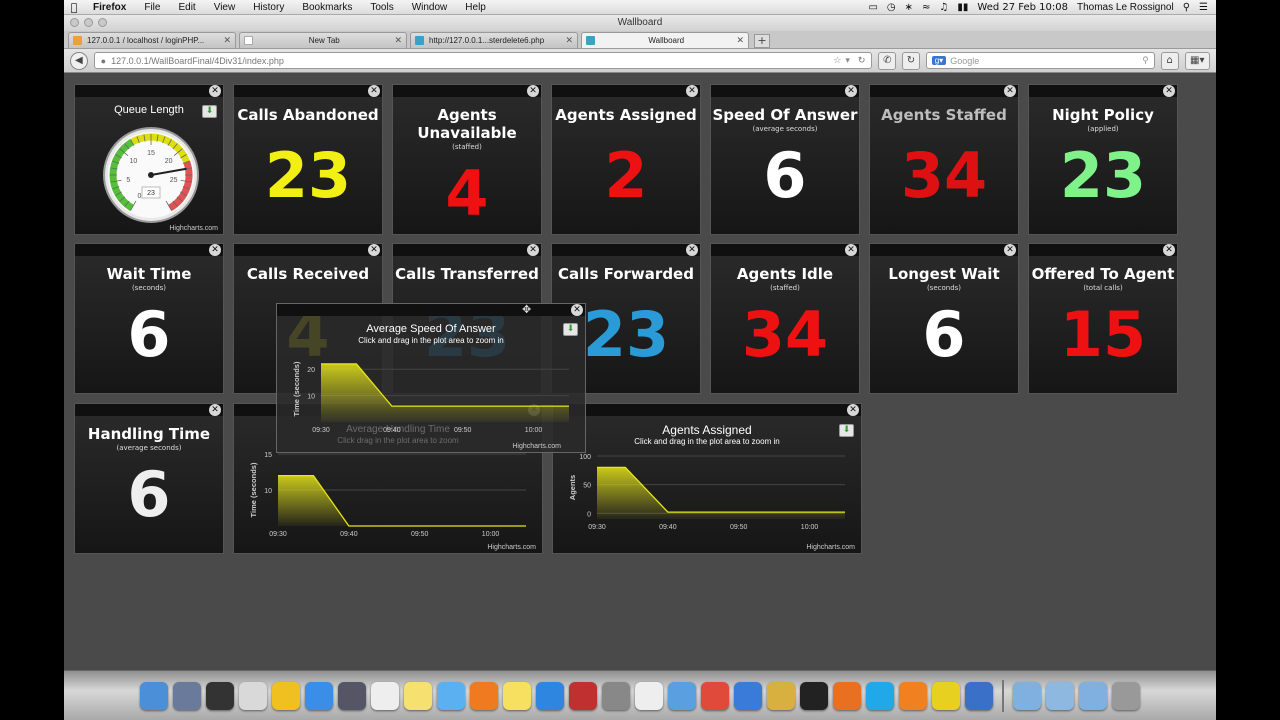 The image size is (1280, 720). Describe the element at coordinates (1027, 695) in the screenshot. I see `dock-applications-icon` at that location.